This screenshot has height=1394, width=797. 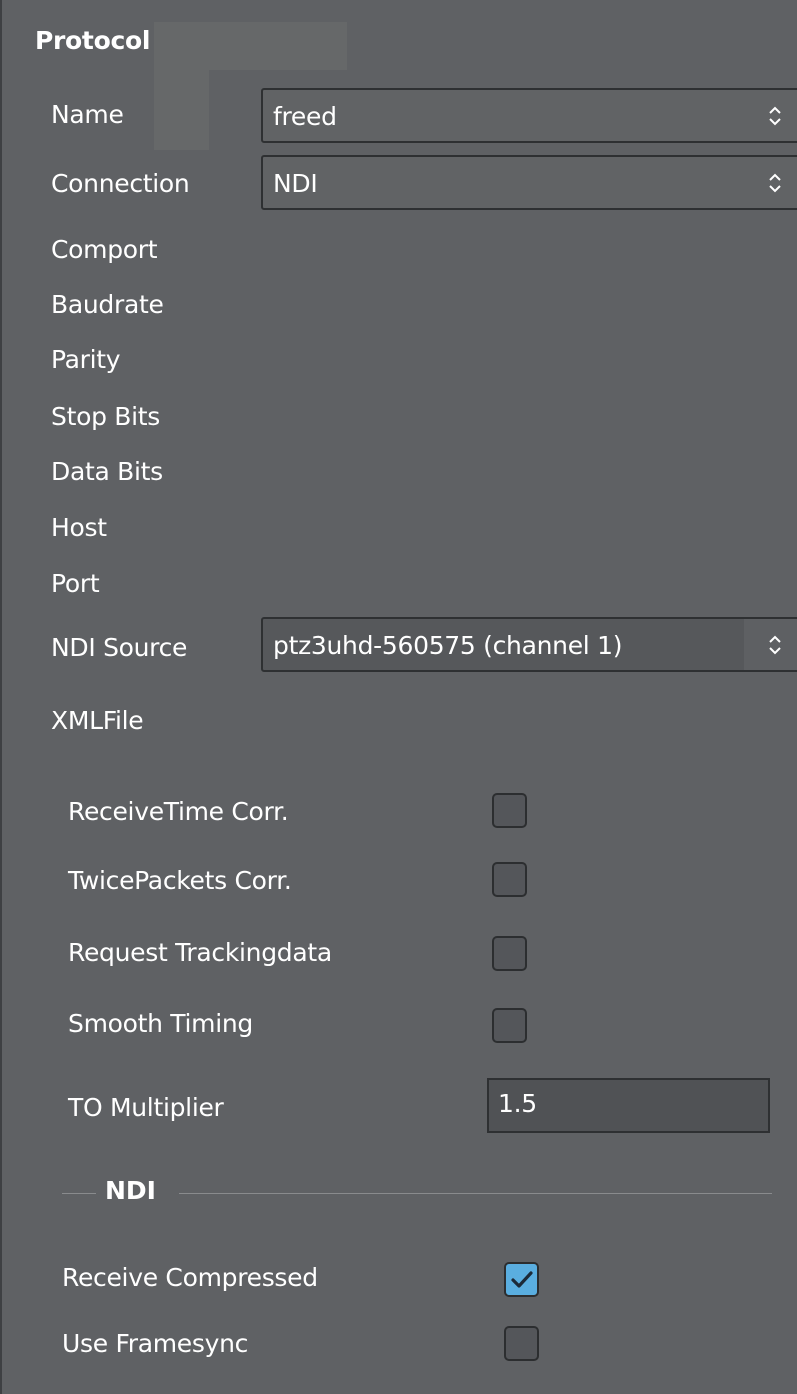 I want to click on name-label: Name, so click(x=87, y=114).